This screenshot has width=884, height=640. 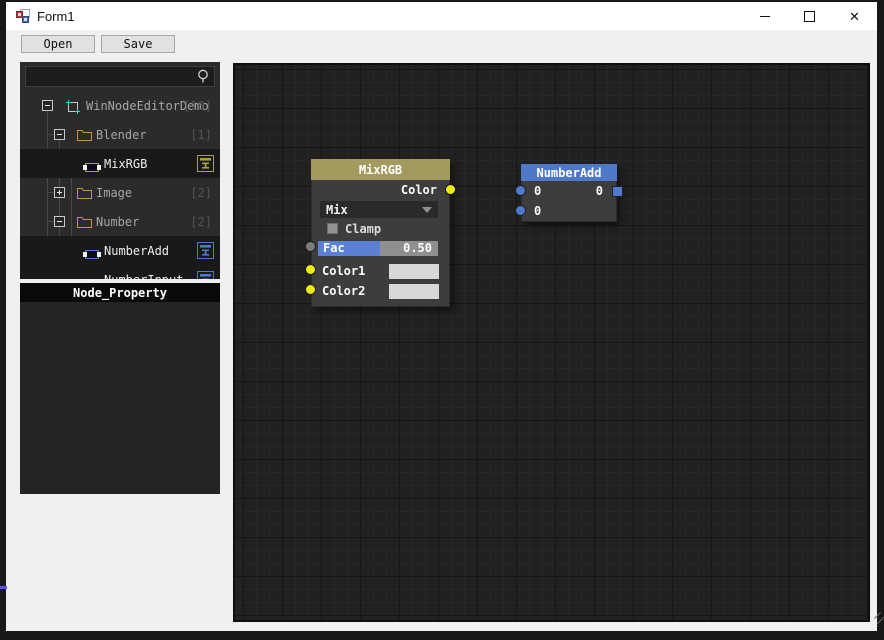 What do you see at coordinates (418, 190) in the screenshot?
I see `mixrgb-output-label: Color` at bounding box center [418, 190].